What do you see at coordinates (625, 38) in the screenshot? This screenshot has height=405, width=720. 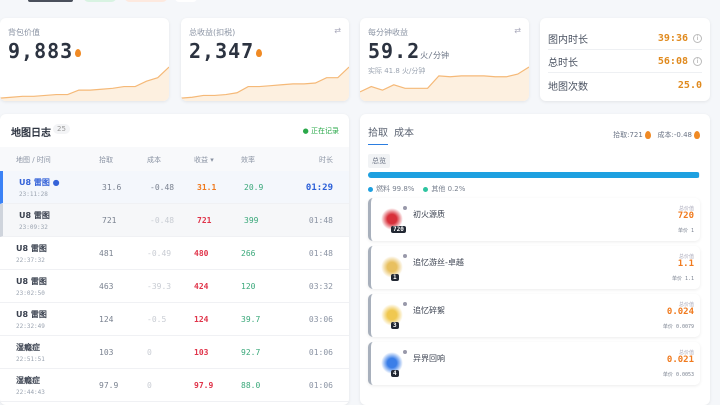 I see `summary-row-map-time: 图内时长 39:36 i` at bounding box center [625, 38].